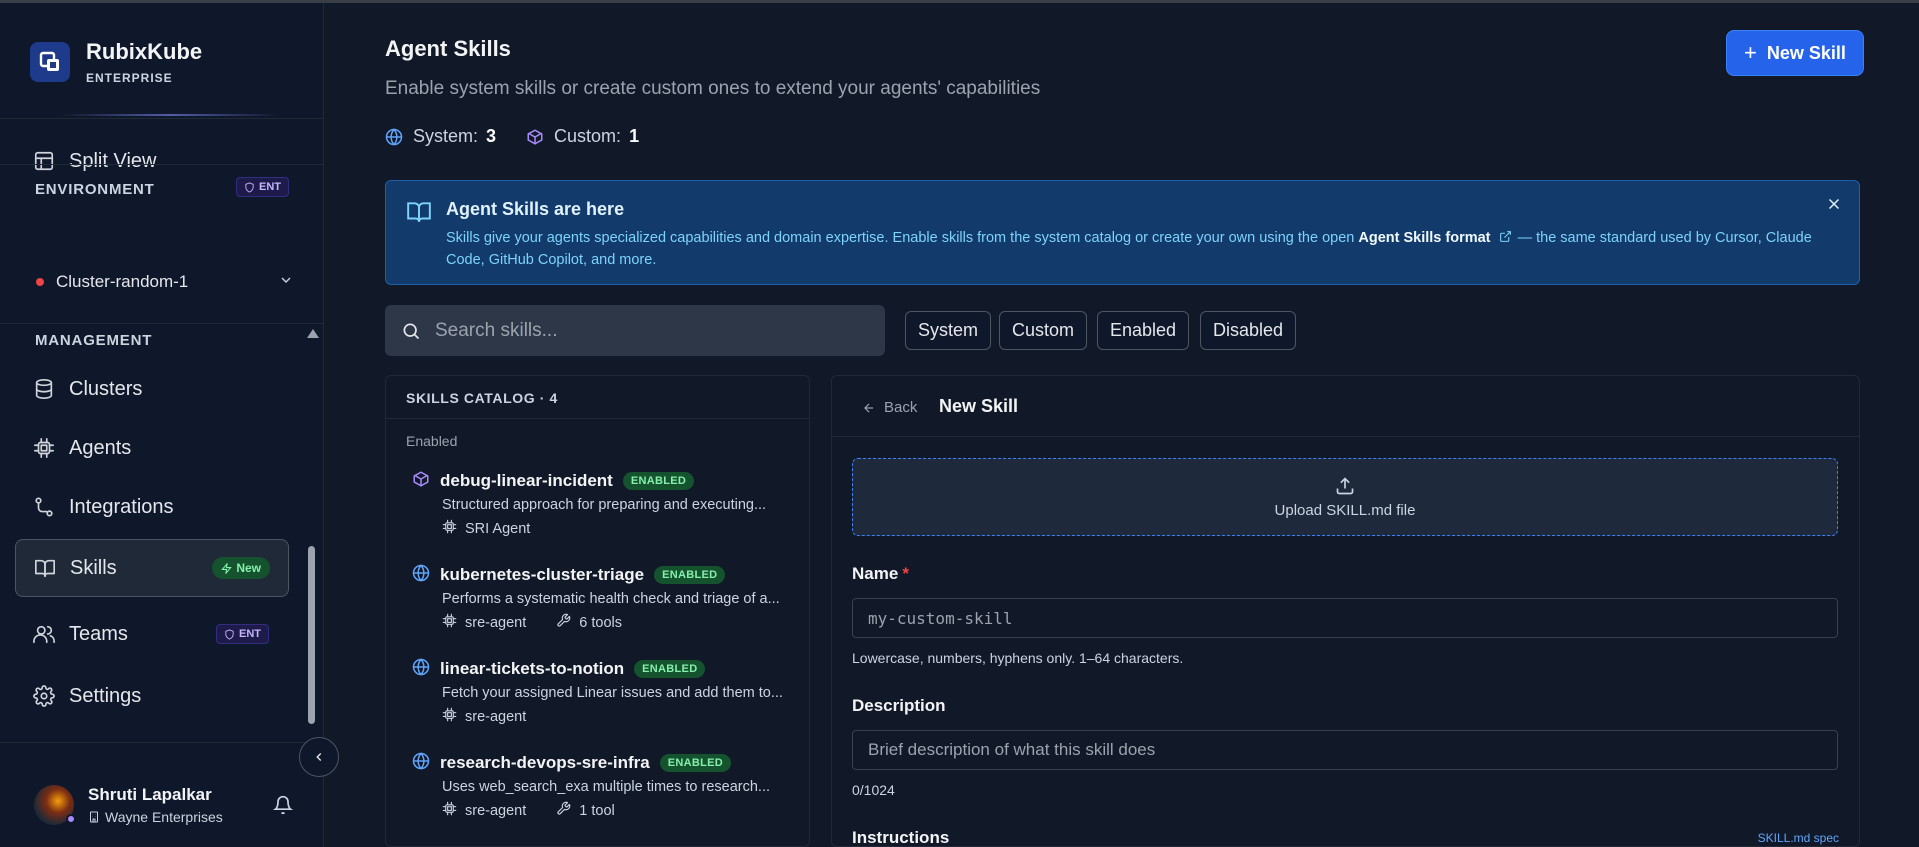 The image size is (1919, 847). What do you see at coordinates (105, 695) in the screenshot?
I see `sidebar-item-label: Settings` at bounding box center [105, 695].